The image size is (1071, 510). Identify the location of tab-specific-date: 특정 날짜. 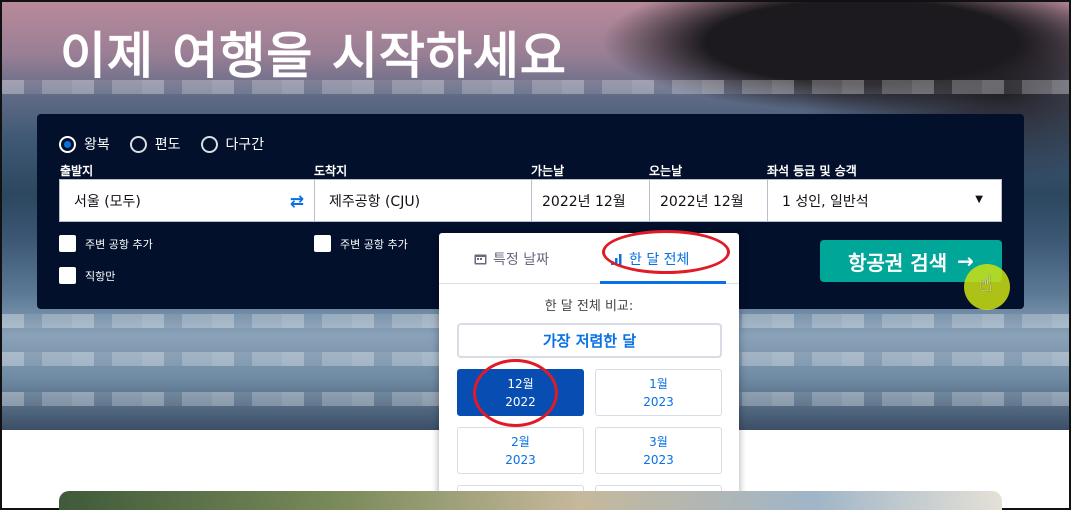
(511, 258).